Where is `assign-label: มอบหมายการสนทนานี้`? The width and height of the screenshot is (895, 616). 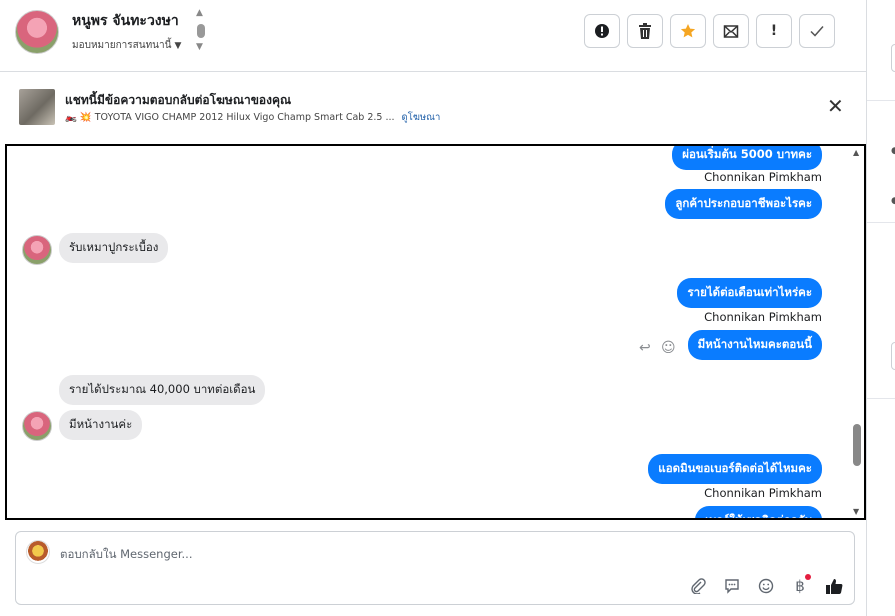
assign-label: มอบหมายการสนทนานี้ is located at coordinates (122, 45).